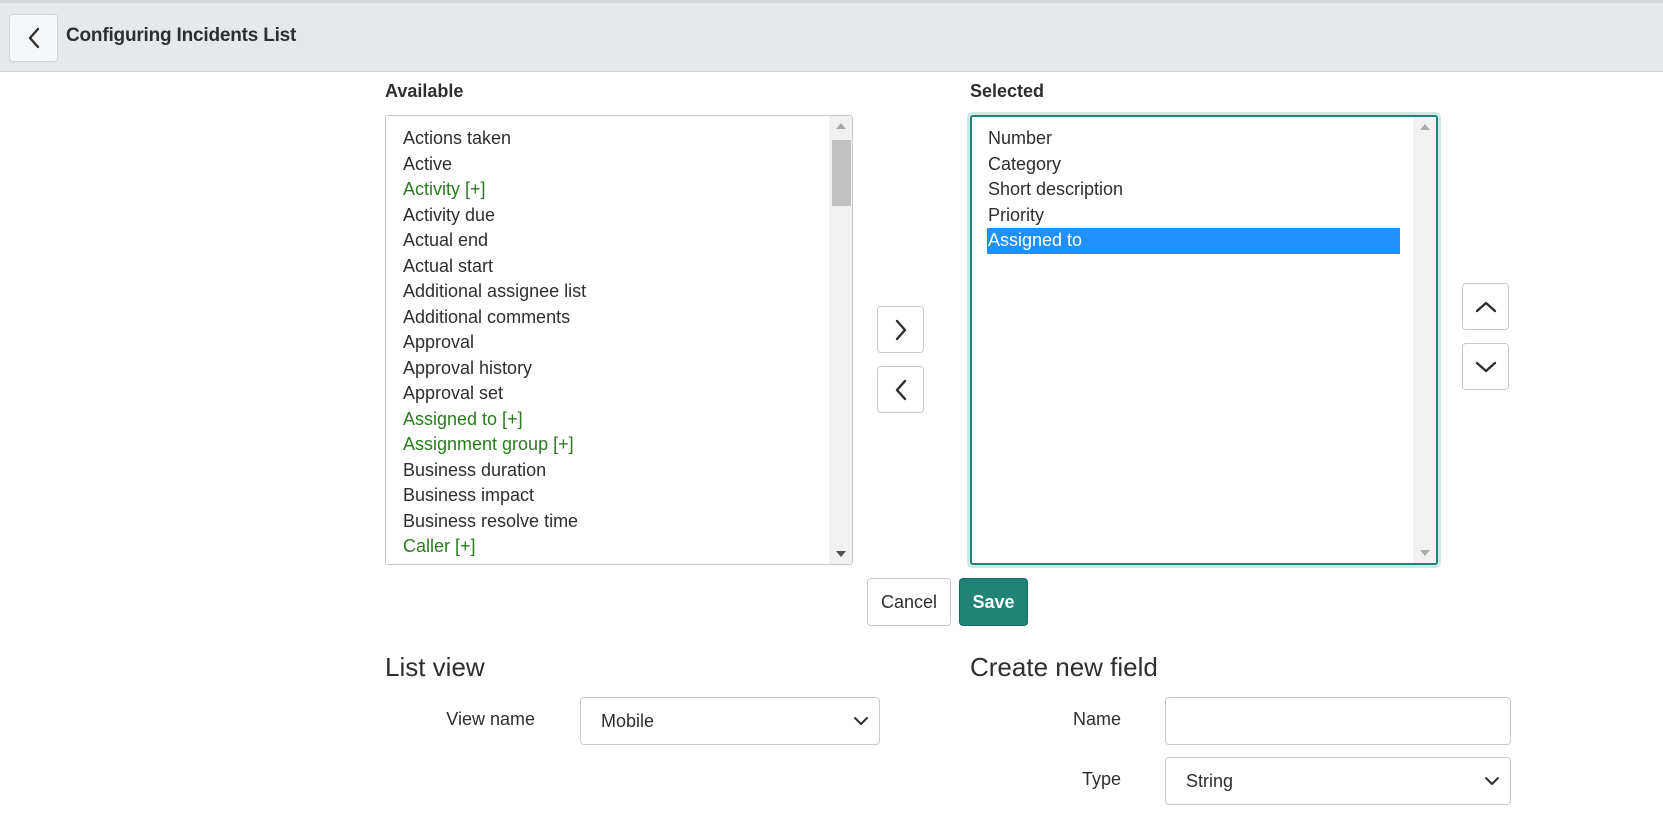 The width and height of the screenshot is (1663, 813). What do you see at coordinates (1424, 340) in the screenshot?
I see `selected-scrollbar` at bounding box center [1424, 340].